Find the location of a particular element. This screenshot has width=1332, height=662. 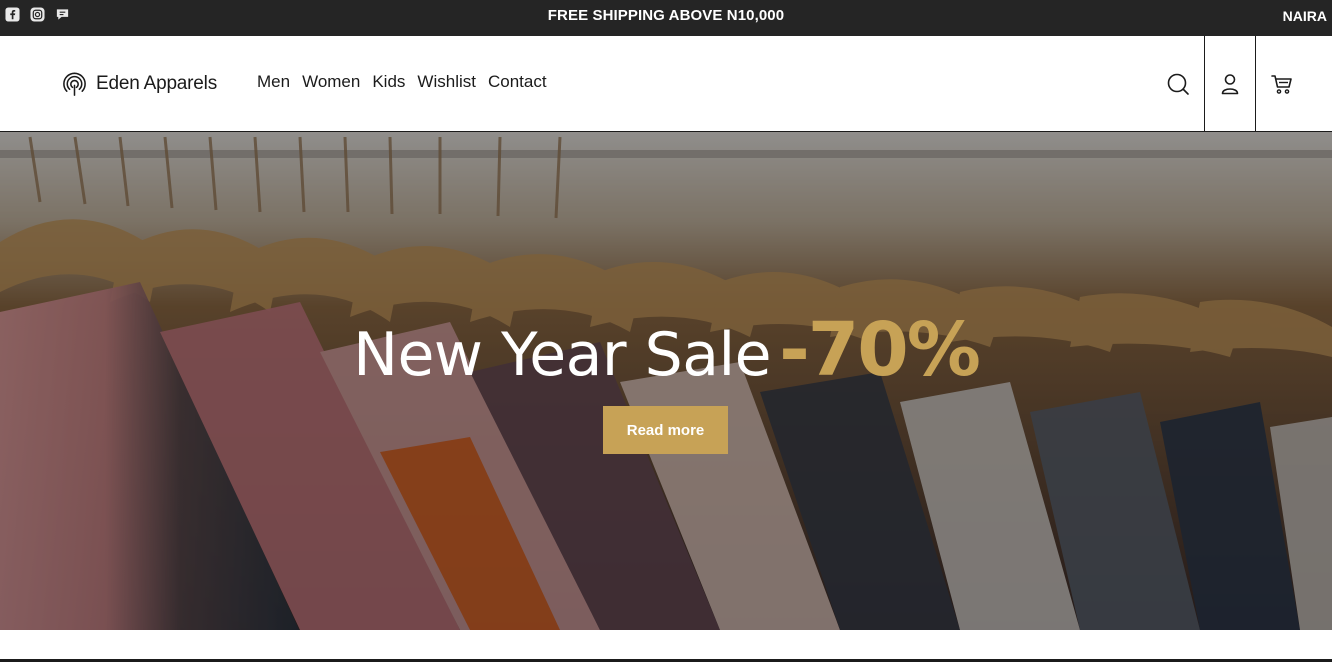

user-icon is located at coordinates (1230, 84).